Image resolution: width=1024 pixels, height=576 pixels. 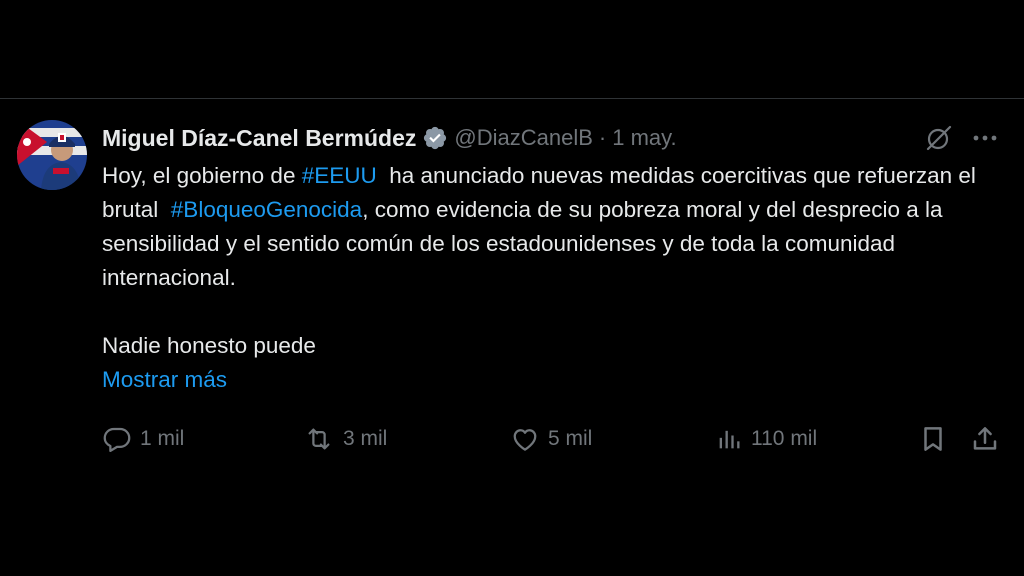 What do you see at coordinates (365, 438) in the screenshot?
I see `repost-count: 3 mil` at bounding box center [365, 438].